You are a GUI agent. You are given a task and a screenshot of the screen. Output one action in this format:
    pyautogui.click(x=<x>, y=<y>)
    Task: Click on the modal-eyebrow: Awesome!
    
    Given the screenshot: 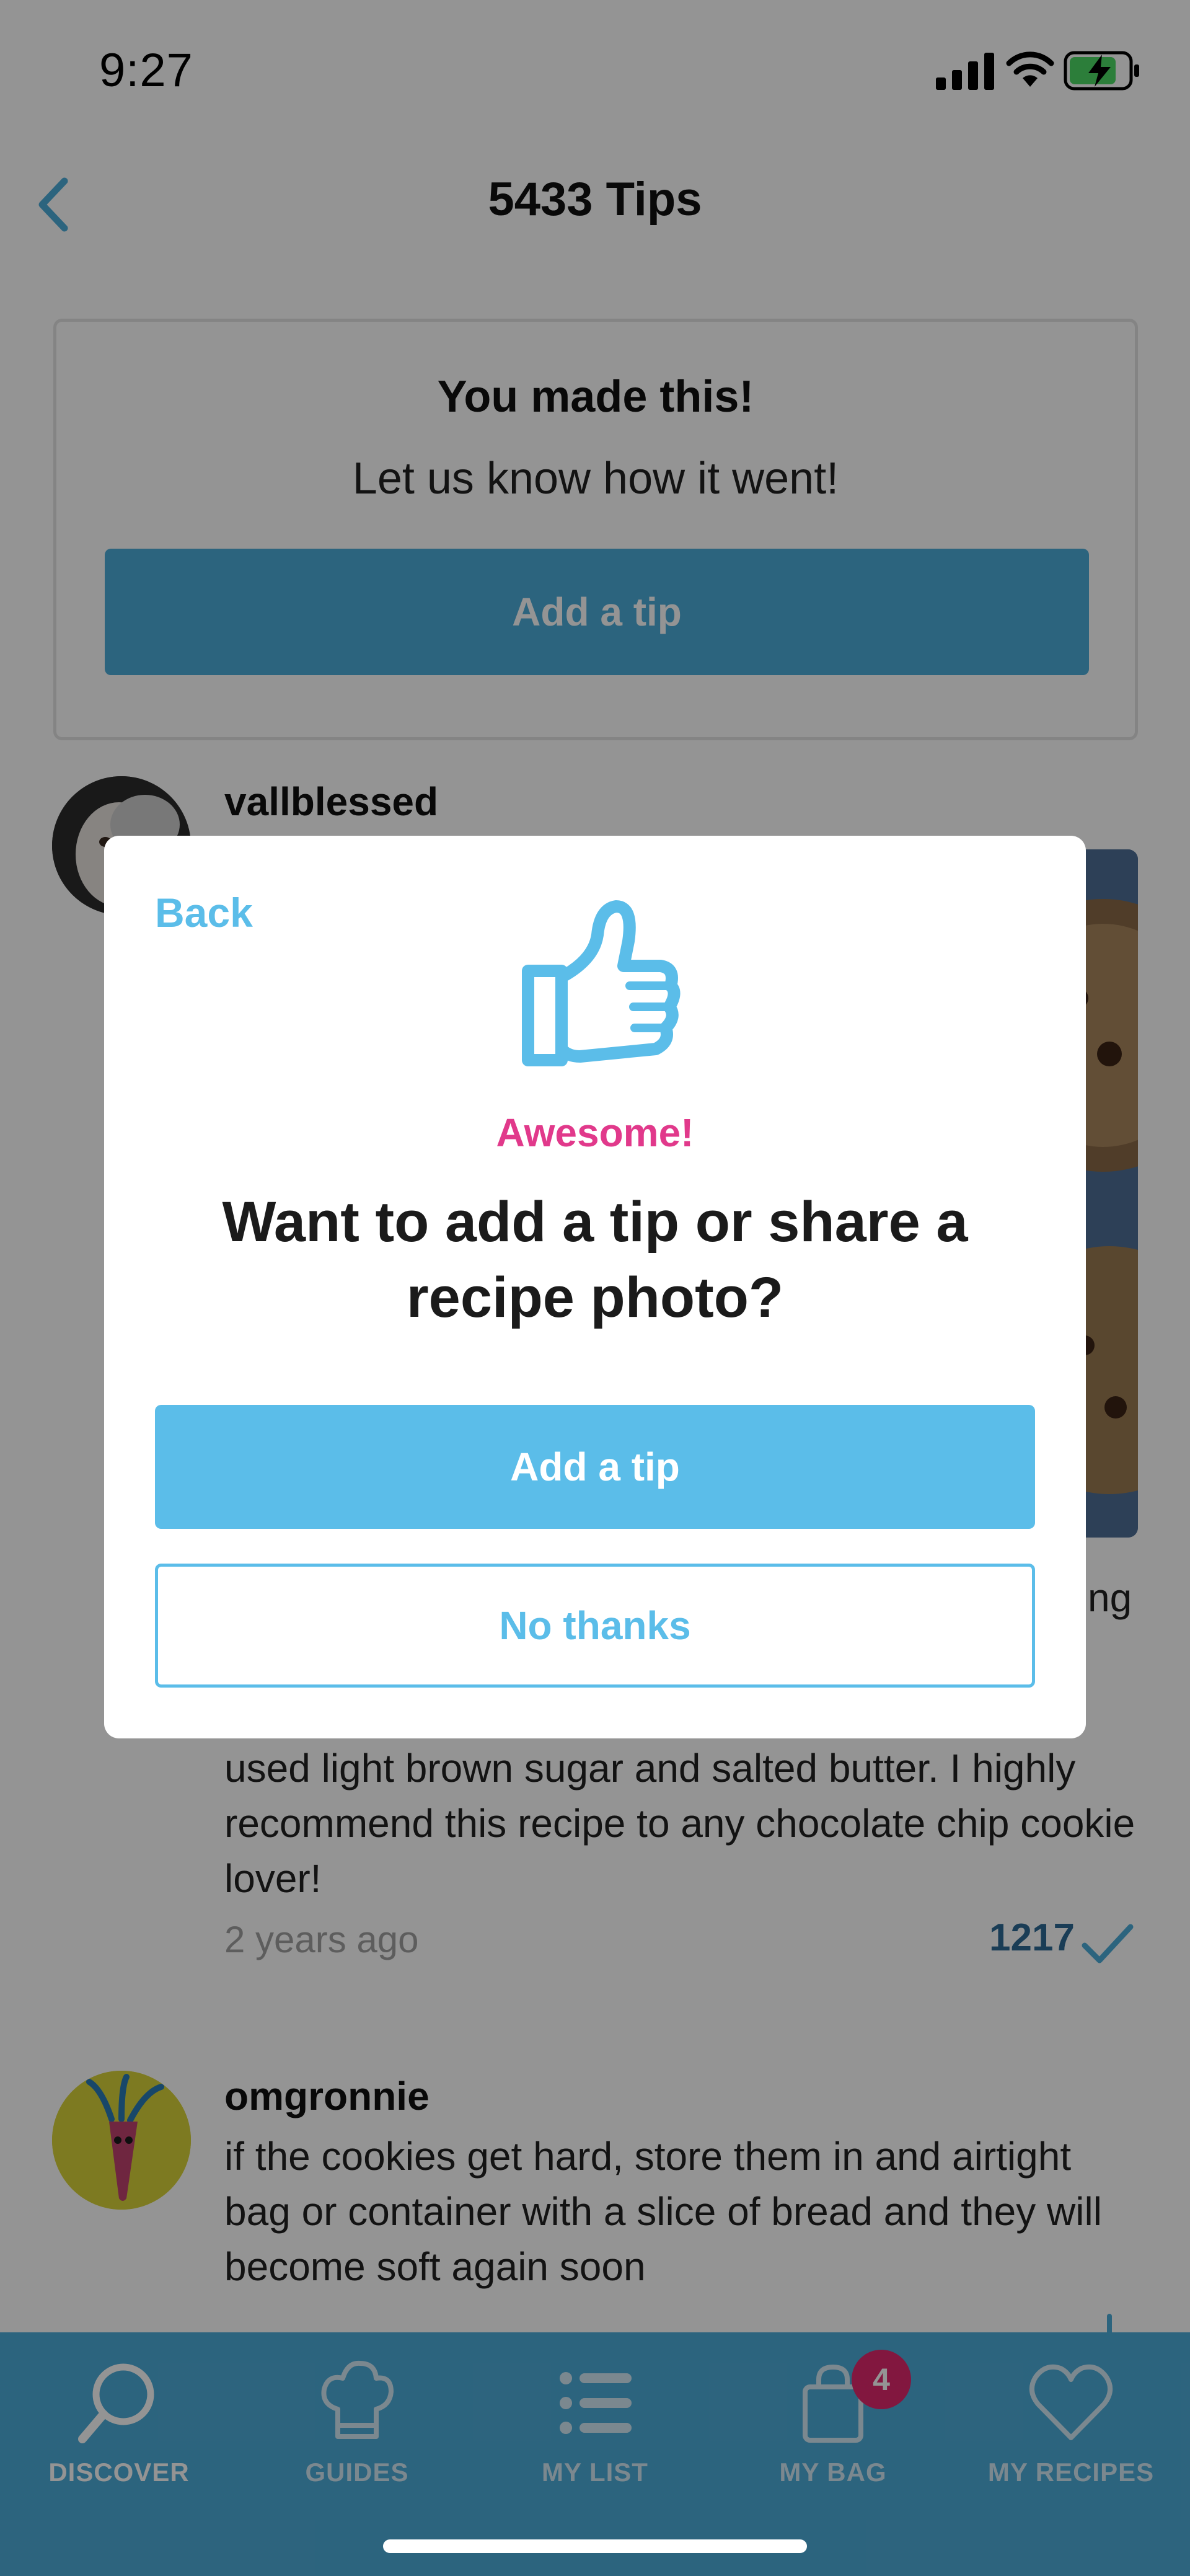 What is the action you would take?
    pyautogui.click(x=595, y=1133)
    